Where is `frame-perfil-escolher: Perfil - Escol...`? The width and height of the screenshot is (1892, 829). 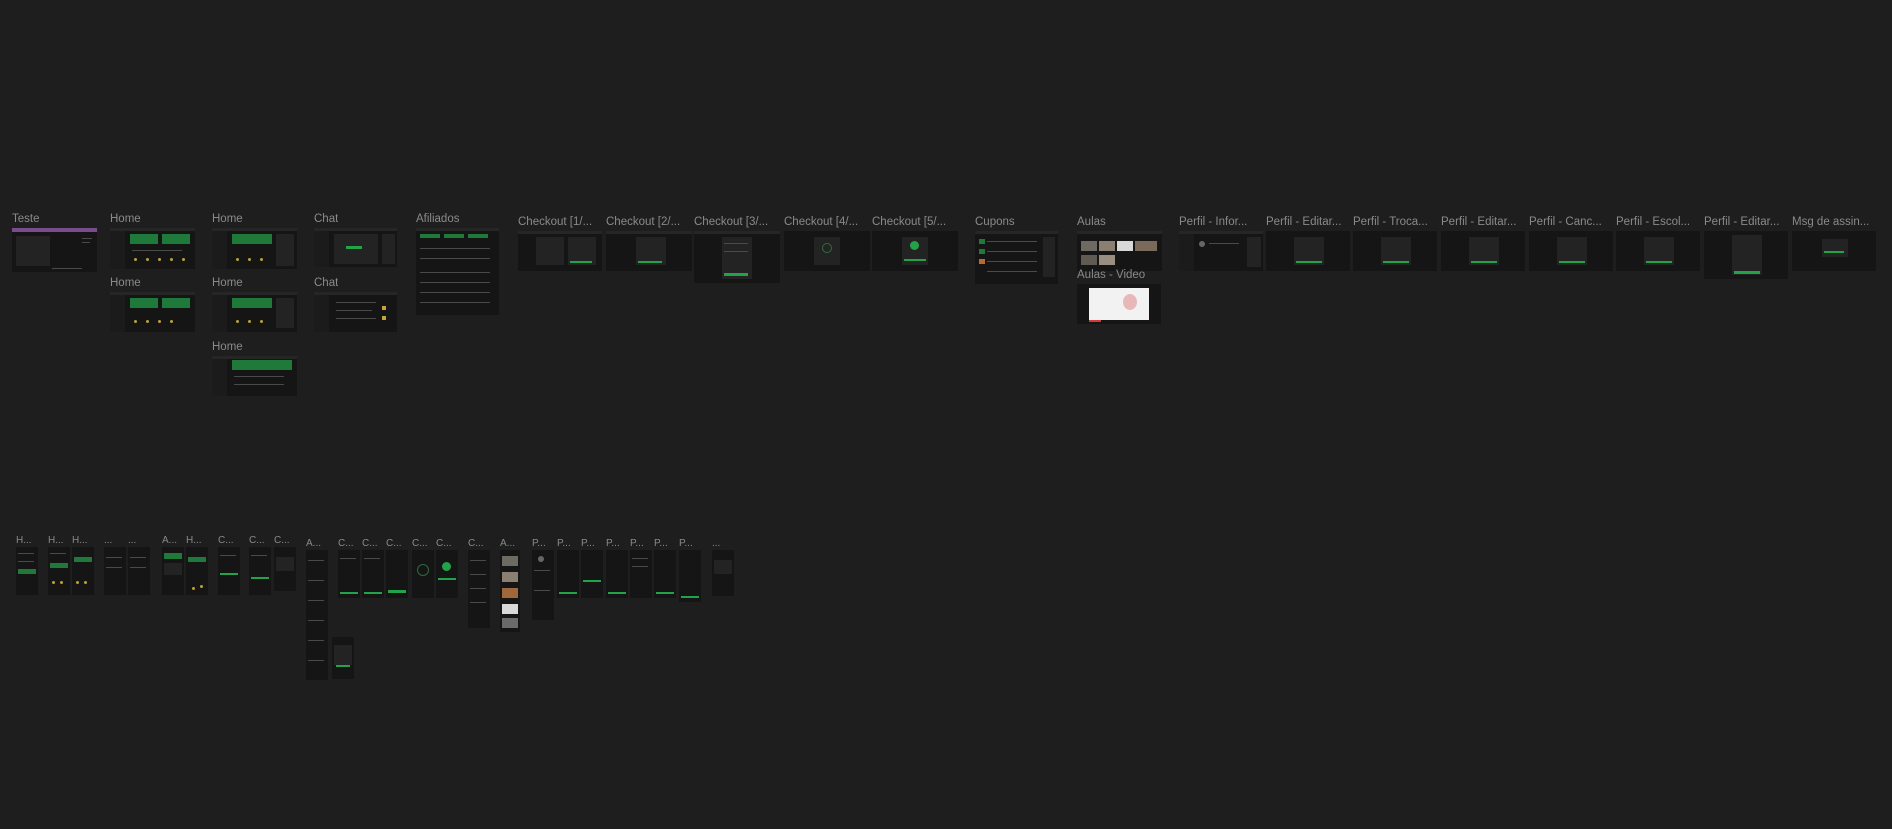
frame-perfil-escolher: Perfil - Escol... is located at coordinates (1658, 243).